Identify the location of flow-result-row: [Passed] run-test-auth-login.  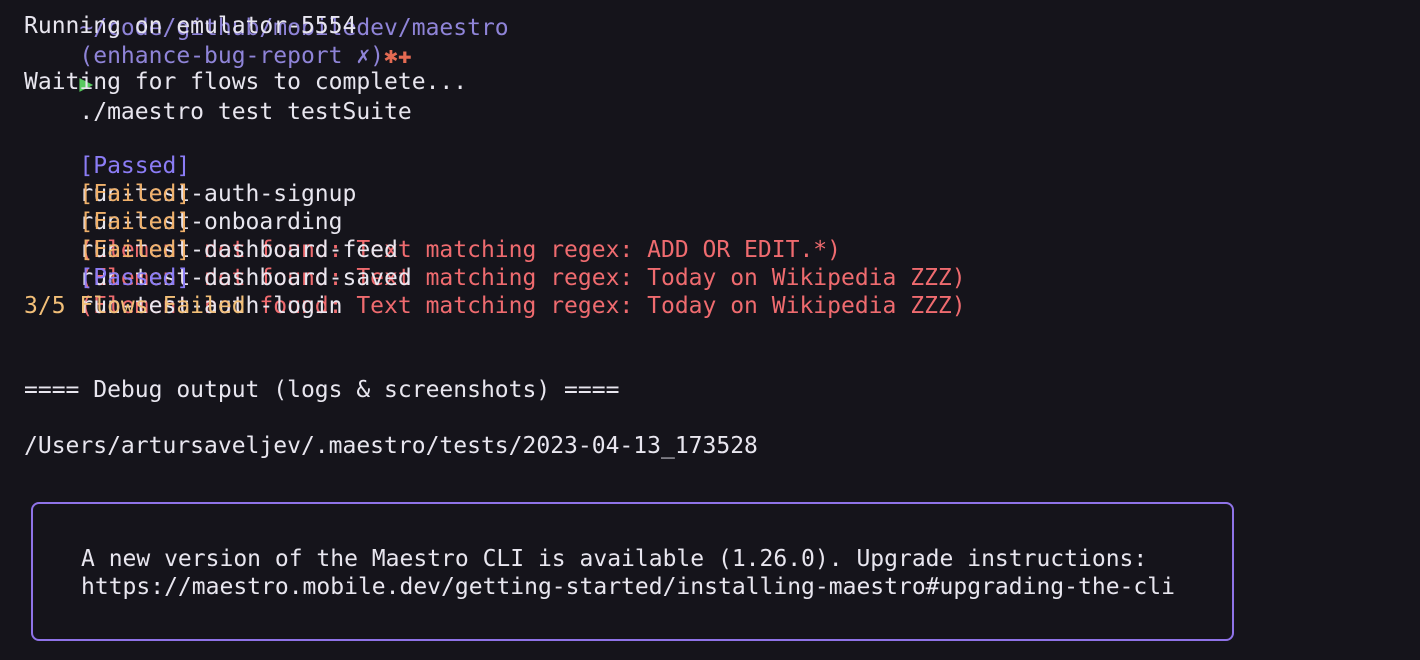
(183, 277).